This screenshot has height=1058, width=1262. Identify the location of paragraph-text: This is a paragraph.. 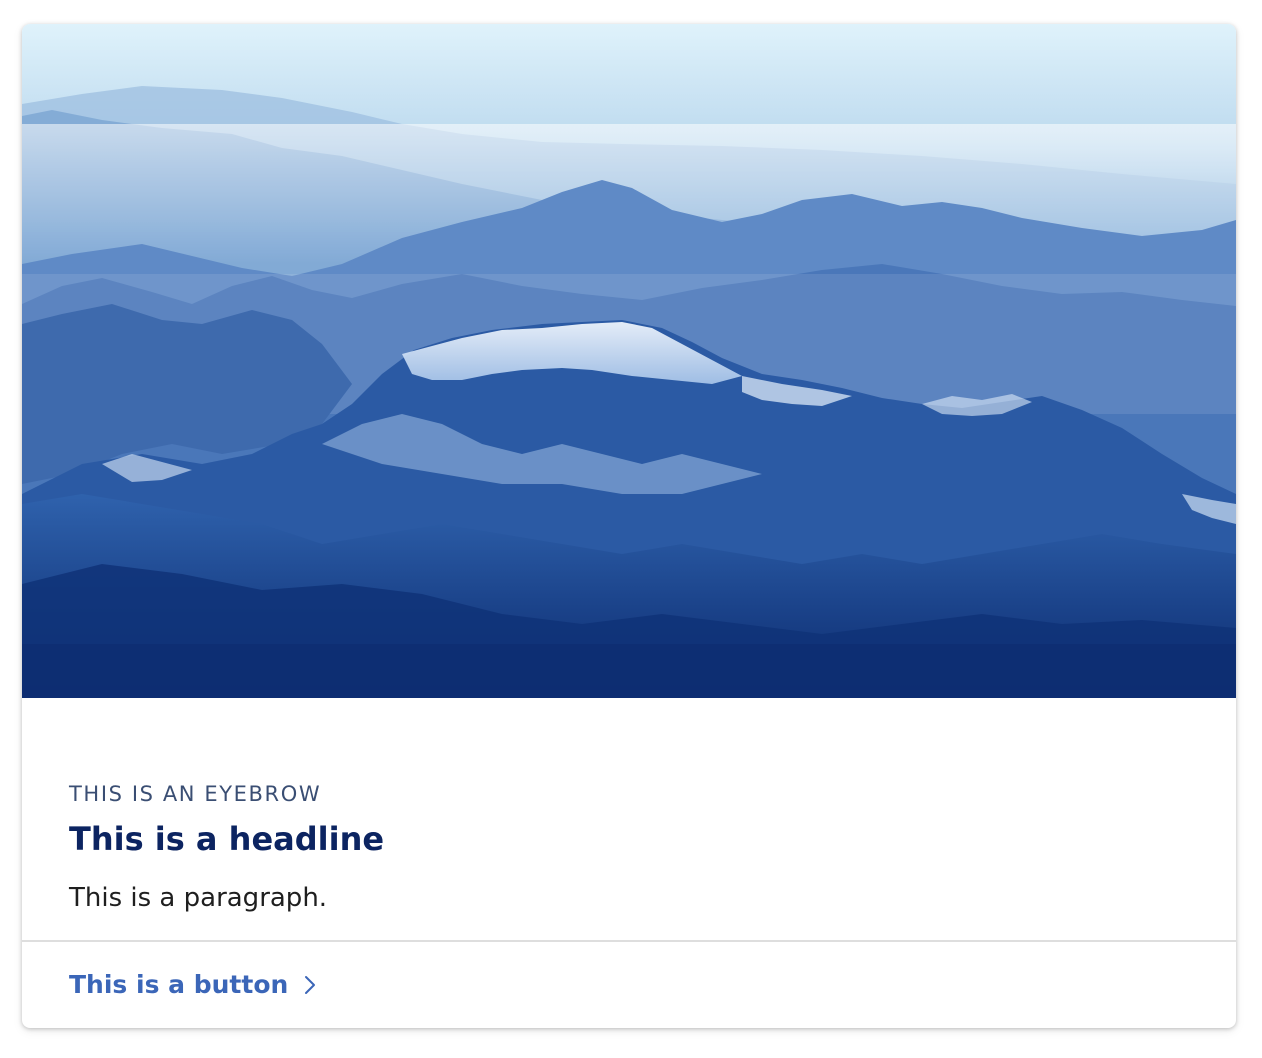
(198, 898).